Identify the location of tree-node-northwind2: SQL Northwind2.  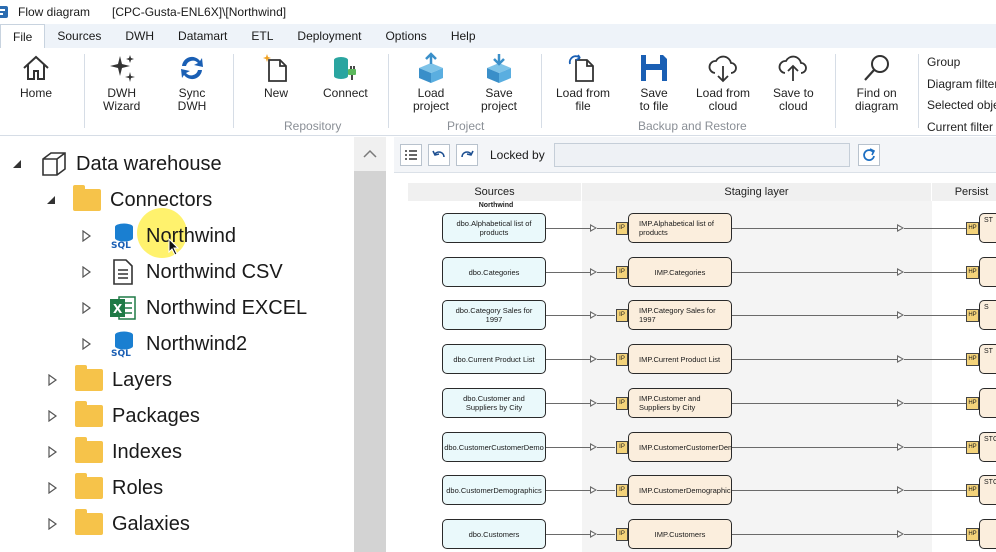
(163, 344).